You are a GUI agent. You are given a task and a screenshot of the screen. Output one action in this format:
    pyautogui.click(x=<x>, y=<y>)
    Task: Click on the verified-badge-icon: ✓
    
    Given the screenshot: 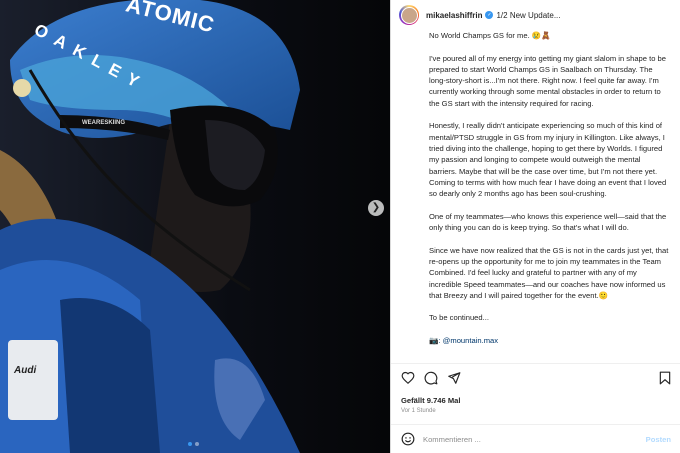 What is the action you would take?
    pyautogui.click(x=489, y=15)
    